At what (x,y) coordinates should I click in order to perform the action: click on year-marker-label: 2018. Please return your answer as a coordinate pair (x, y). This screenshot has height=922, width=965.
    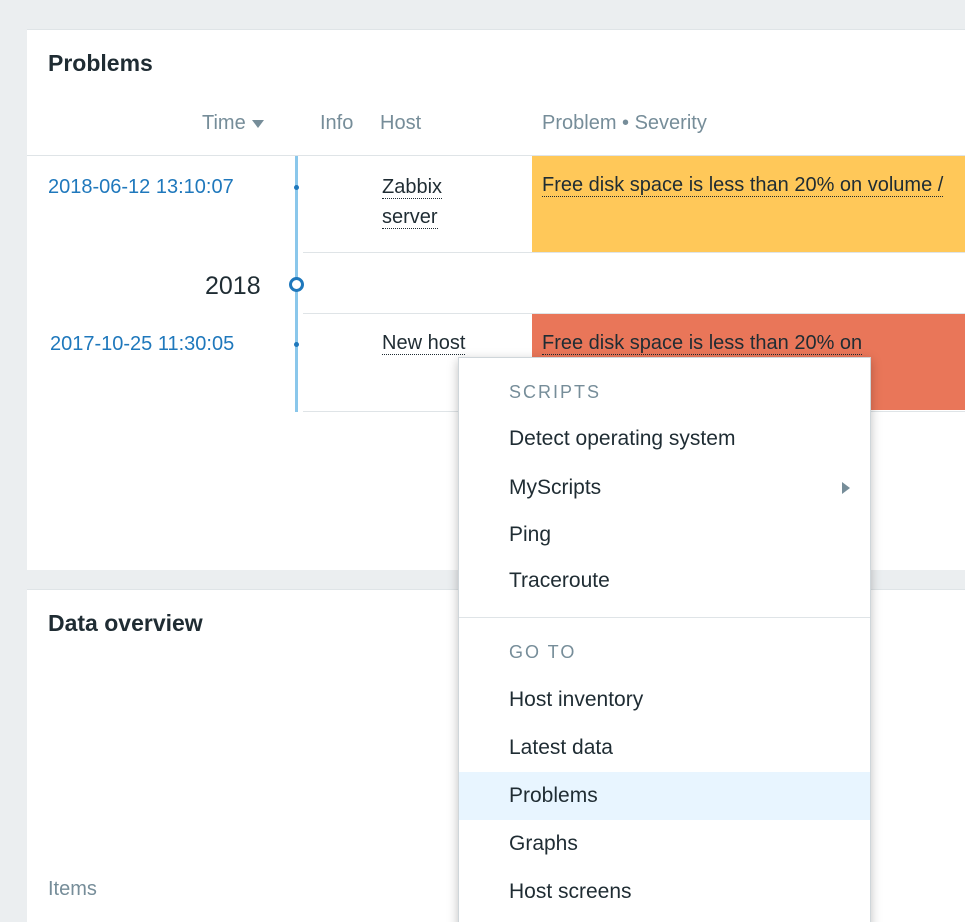
    Looking at the image, I should click on (233, 286).